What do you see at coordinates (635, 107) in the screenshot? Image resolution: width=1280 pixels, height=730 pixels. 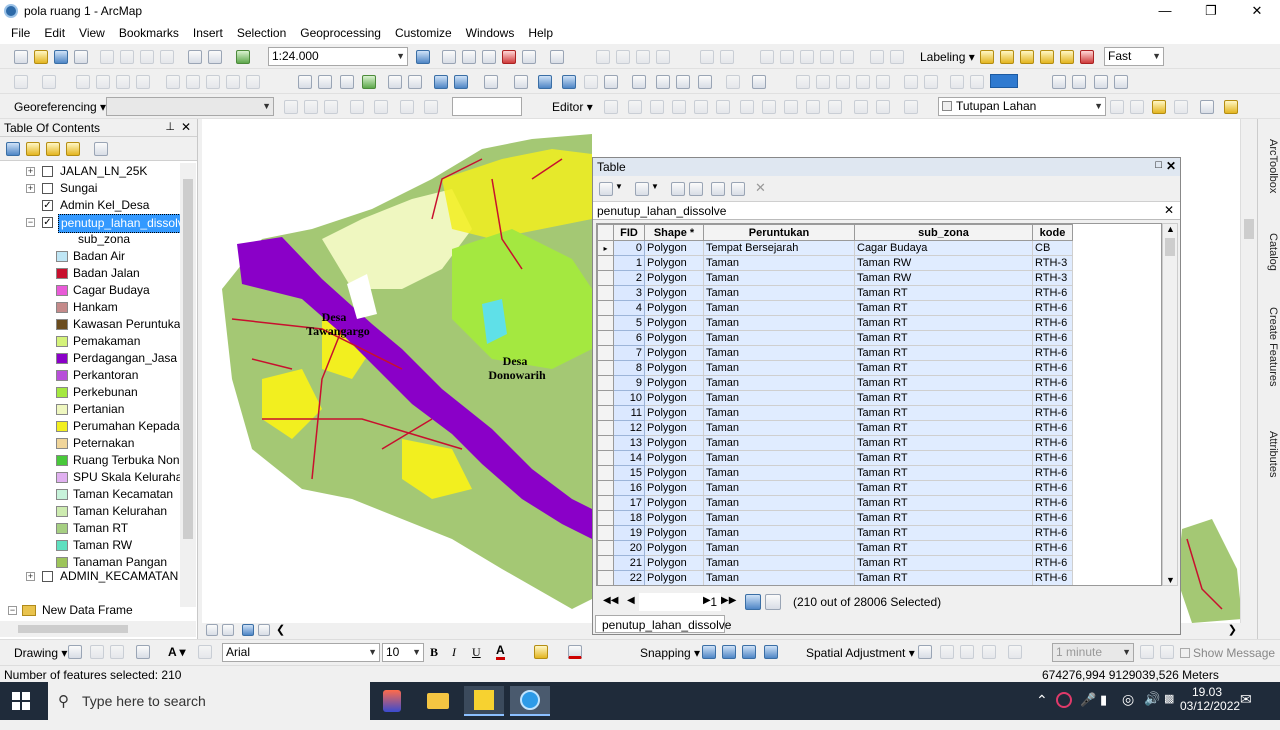 I see `edit-annotation-tool-icon` at bounding box center [635, 107].